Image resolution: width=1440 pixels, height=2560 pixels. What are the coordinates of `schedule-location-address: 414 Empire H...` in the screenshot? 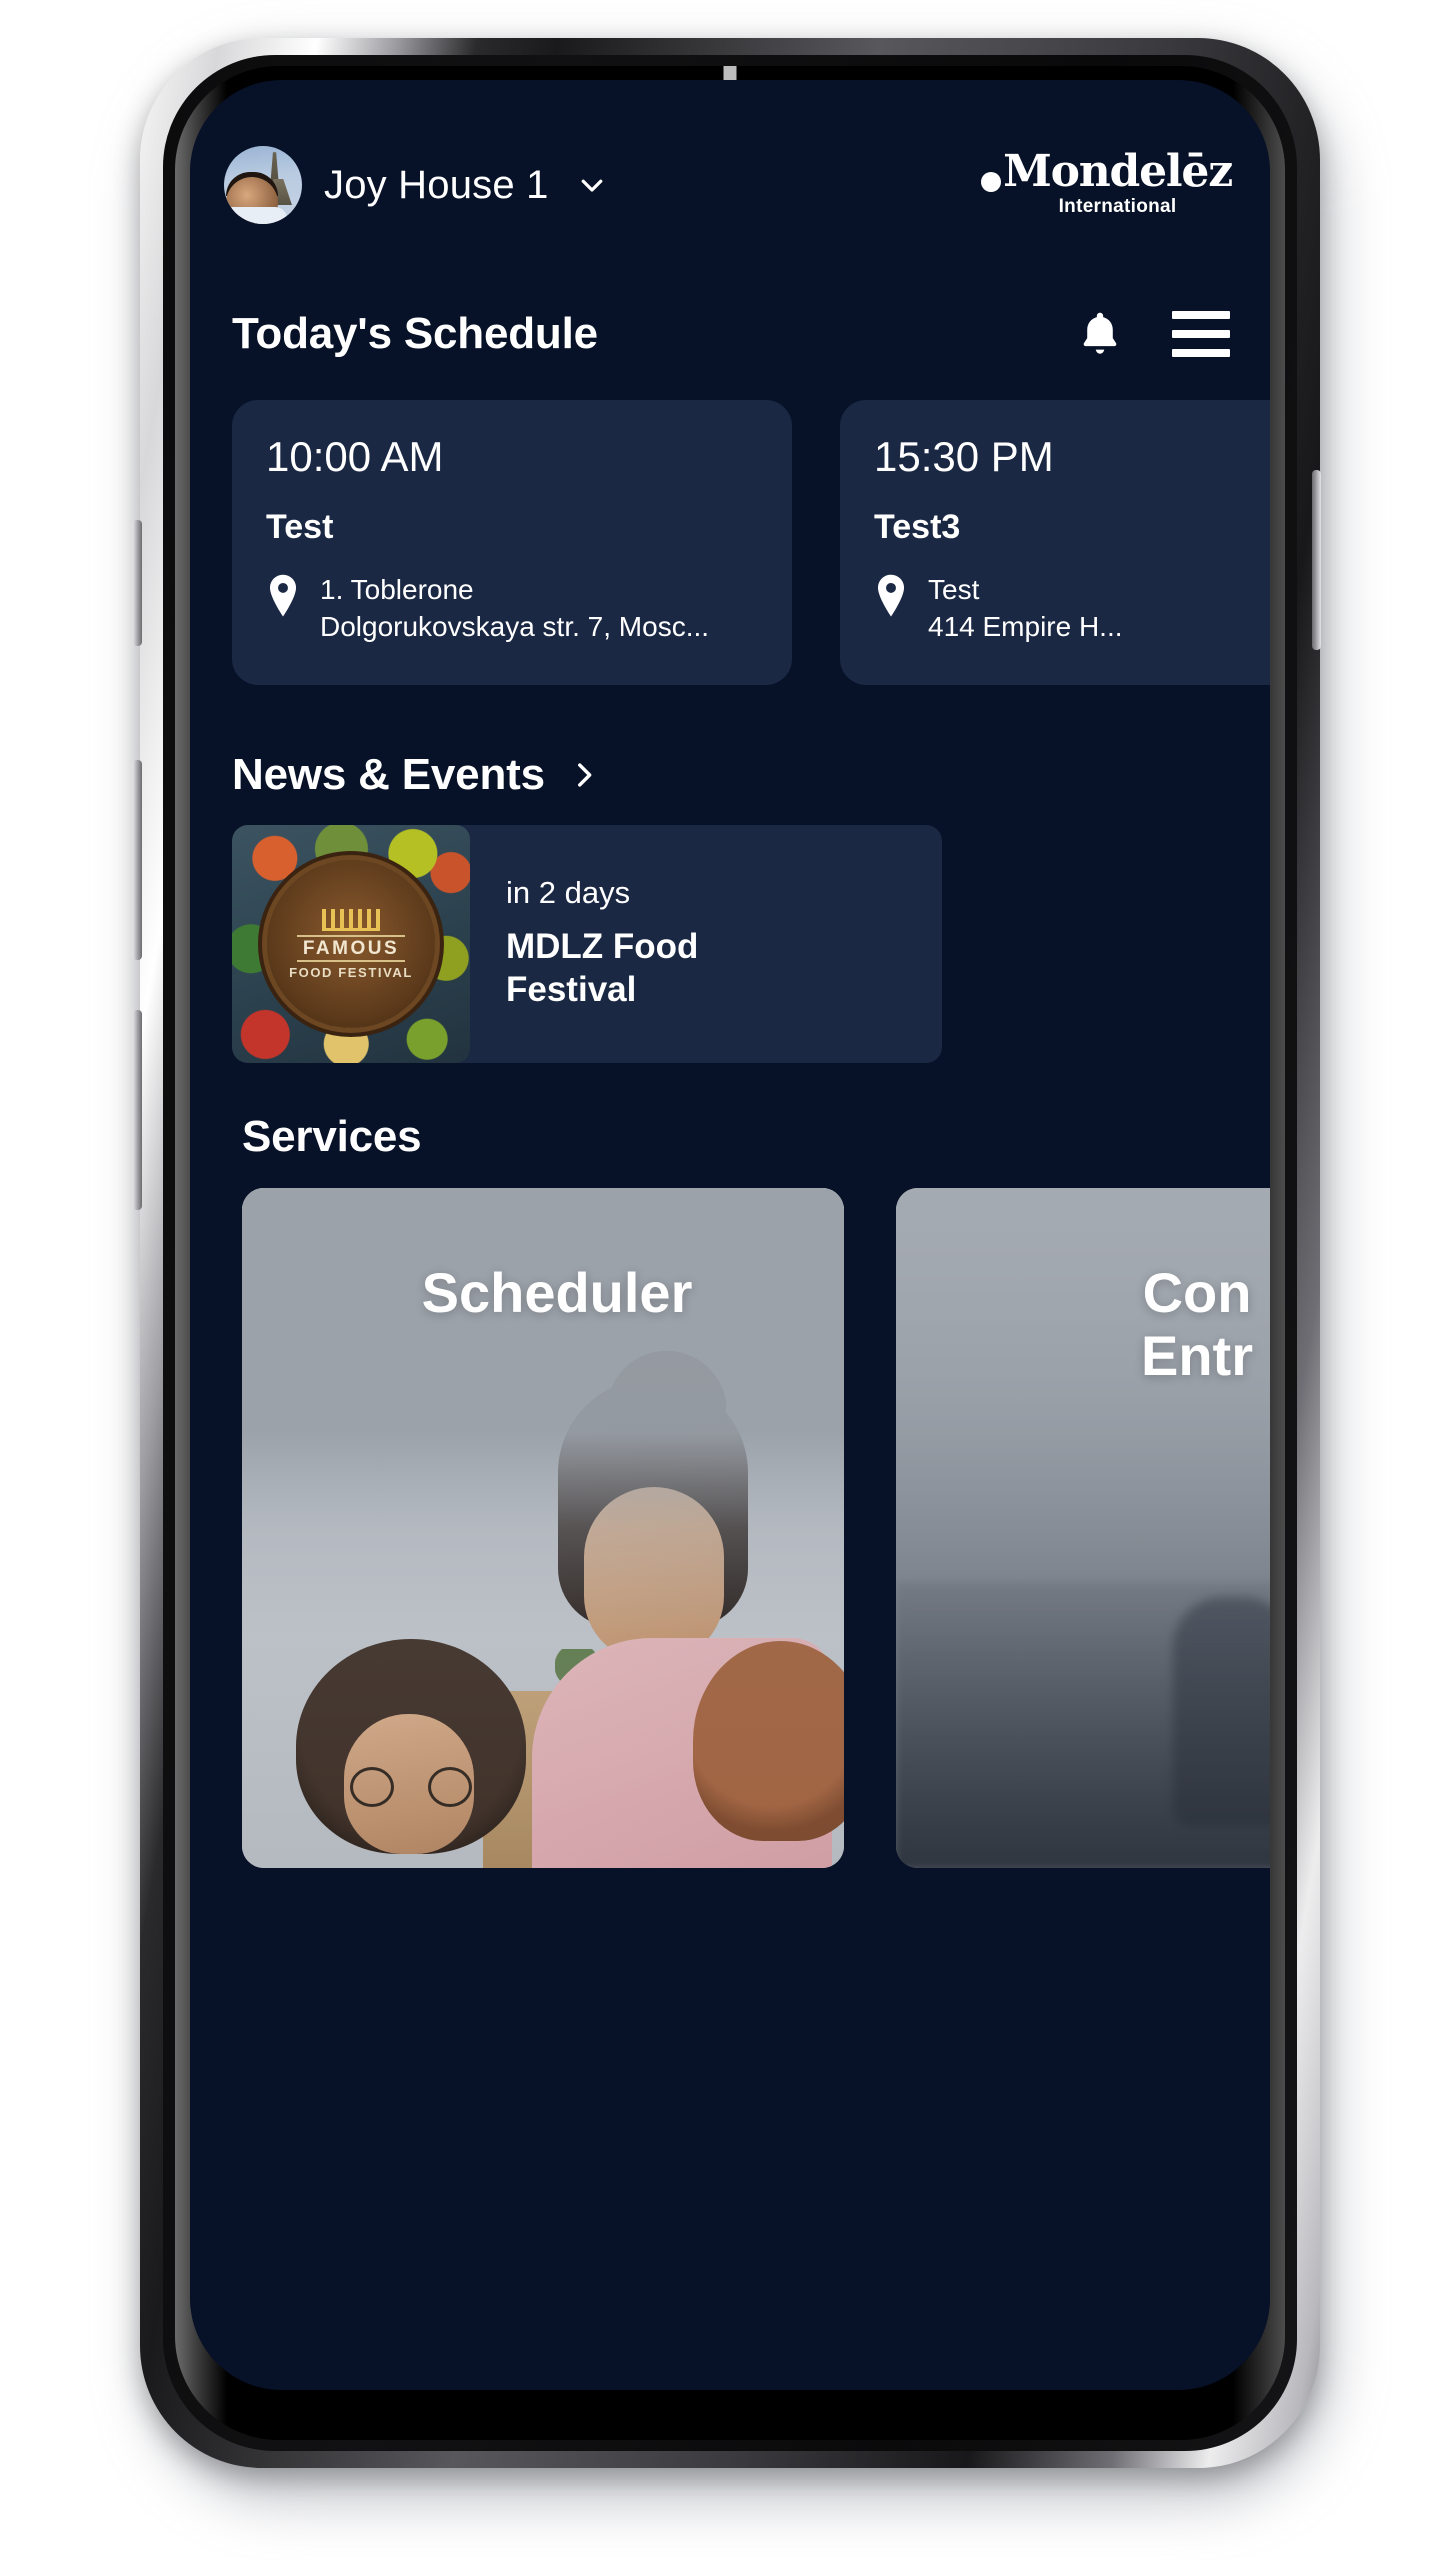 It's located at (1025, 626).